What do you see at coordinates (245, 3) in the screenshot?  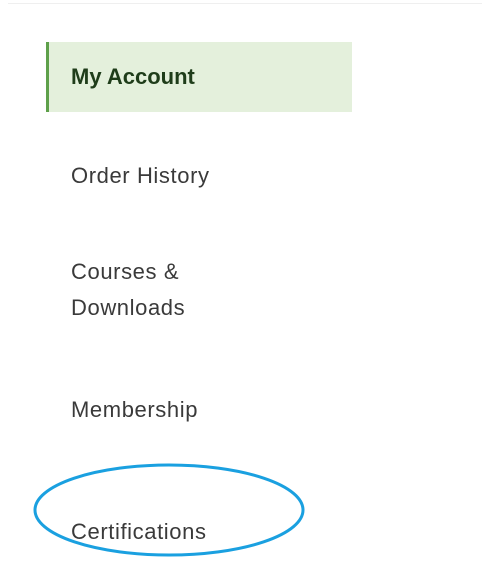 I see `top-divider` at bounding box center [245, 3].